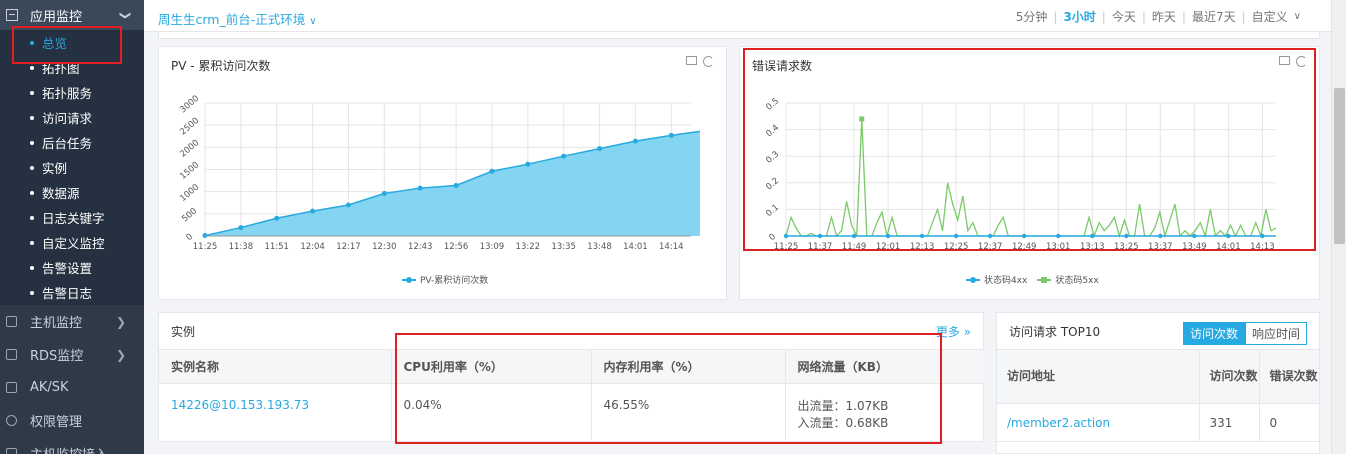  What do you see at coordinates (11, 451) in the screenshot?
I see `plug-icon` at bounding box center [11, 451].